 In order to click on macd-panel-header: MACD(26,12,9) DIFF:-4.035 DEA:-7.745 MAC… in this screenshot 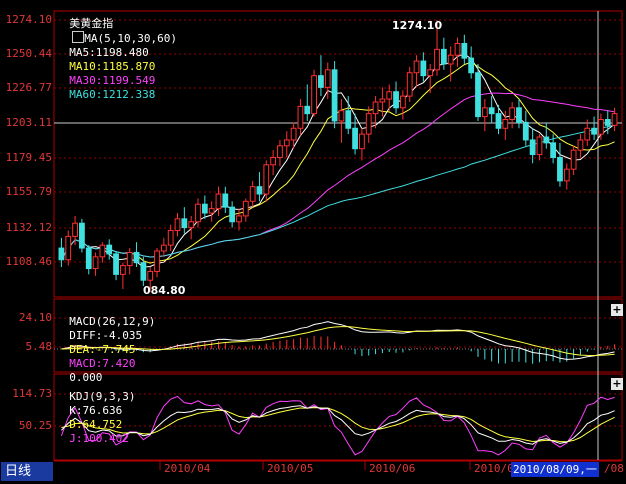, I will do `click(105, 343)`.